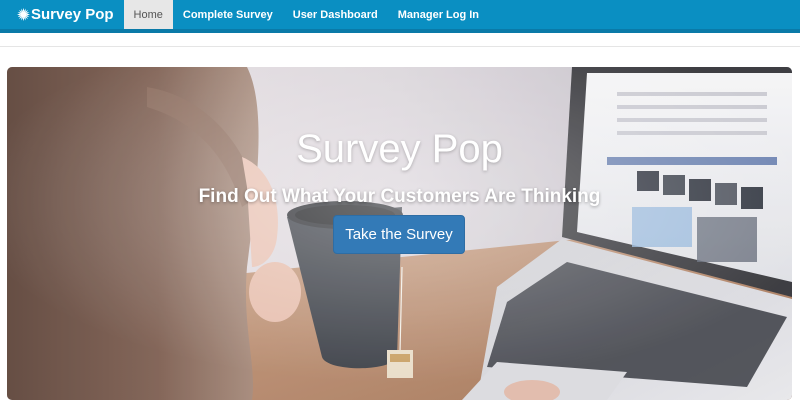  What do you see at coordinates (400, 31) in the screenshot?
I see `navbar-bottom-border` at bounding box center [400, 31].